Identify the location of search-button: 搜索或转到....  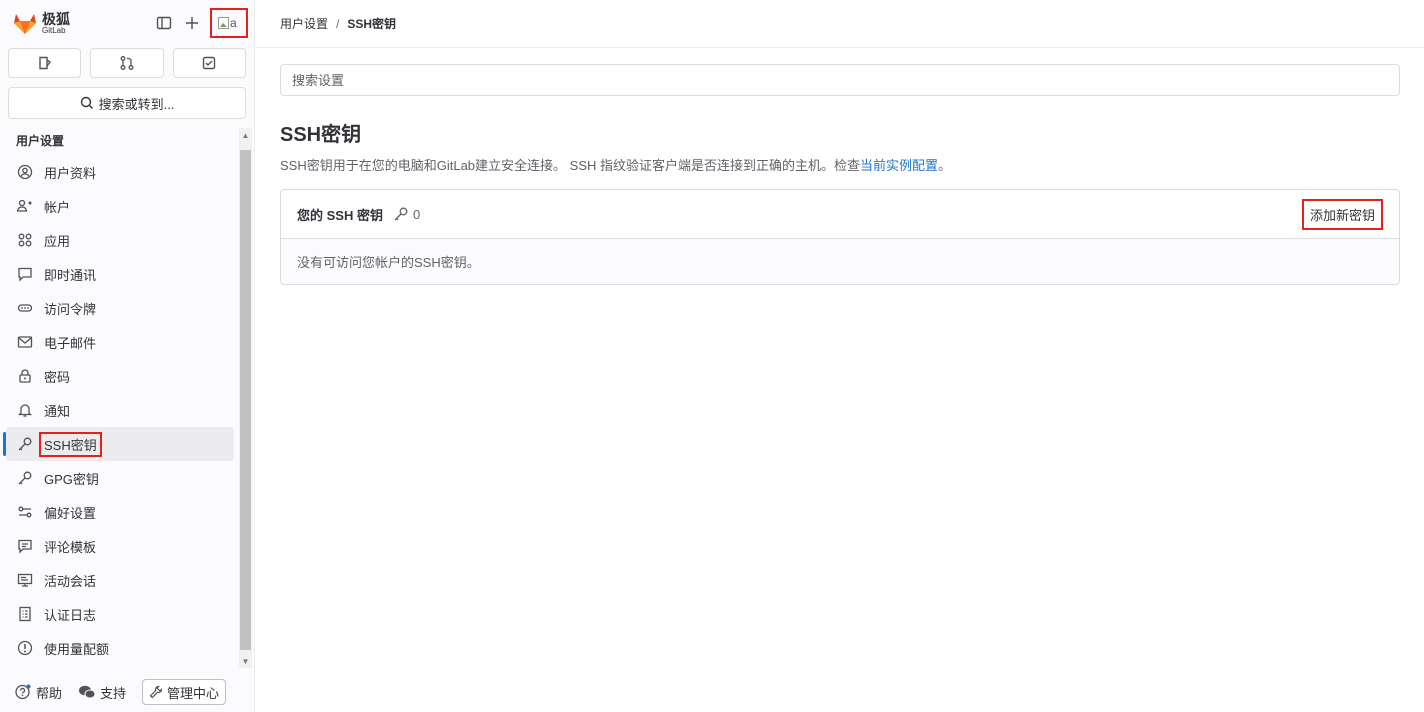
(127, 103).